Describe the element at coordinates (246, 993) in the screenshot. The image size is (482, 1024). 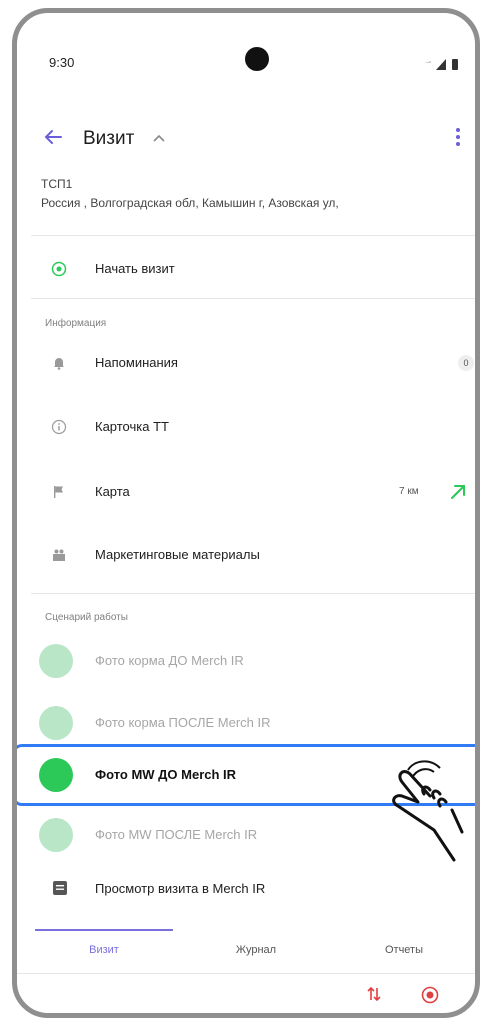
I see `bottom-actions` at that location.